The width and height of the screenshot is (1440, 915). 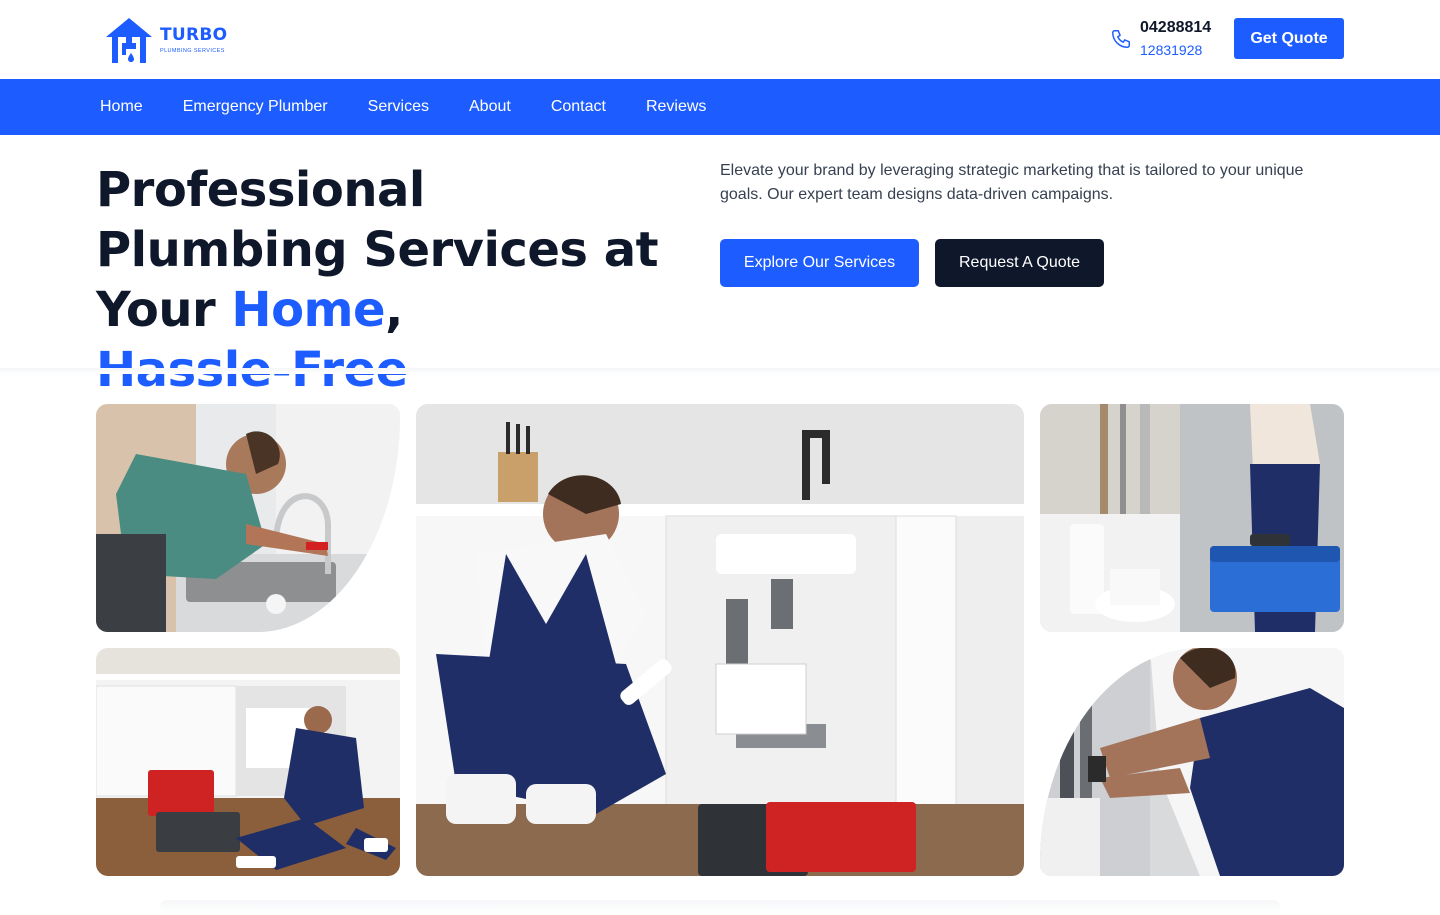 I want to click on nav-item-contact: Contact, so click(x=578, y=107).